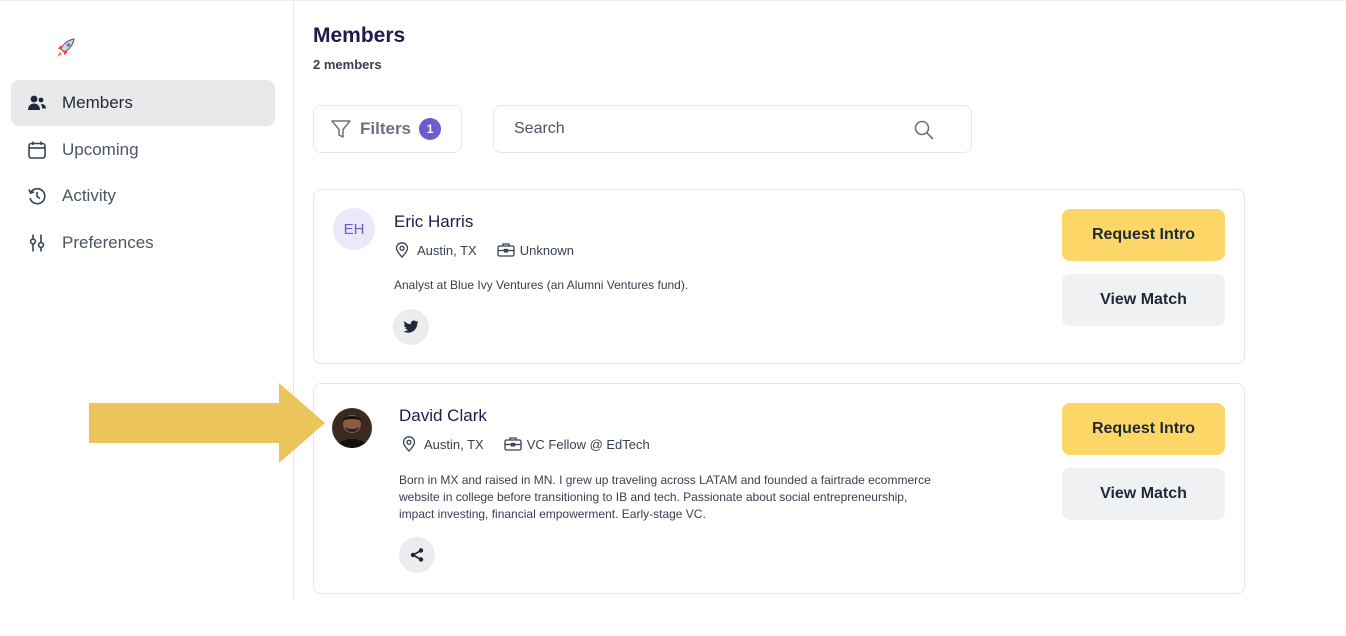 Image resolution: width=1346 pixels, height=636 pixels. Describe the element at coordinates (89, 195) in the screenshot. I see `sidebar-item-label: Activity` at that location.